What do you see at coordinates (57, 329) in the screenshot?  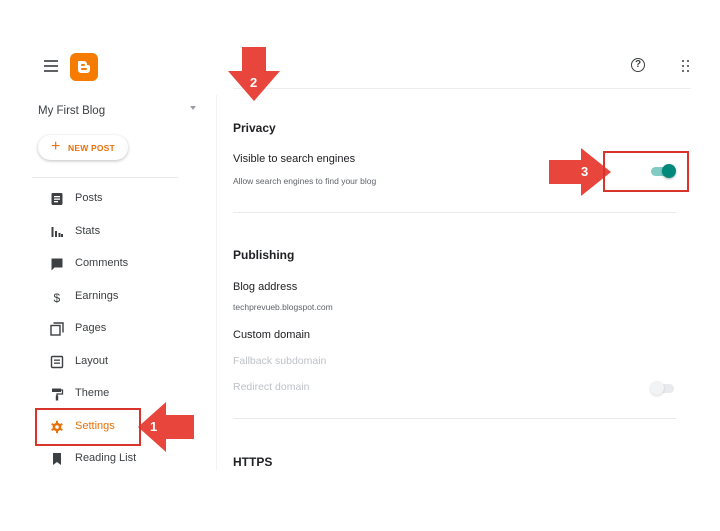 I see `pages-icon` at bounding box center [57, 329].